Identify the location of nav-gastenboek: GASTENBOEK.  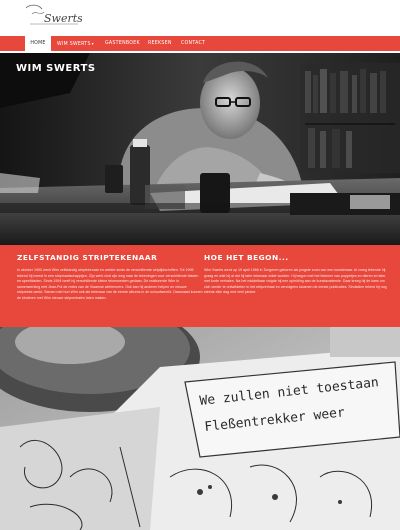
(122, 43).